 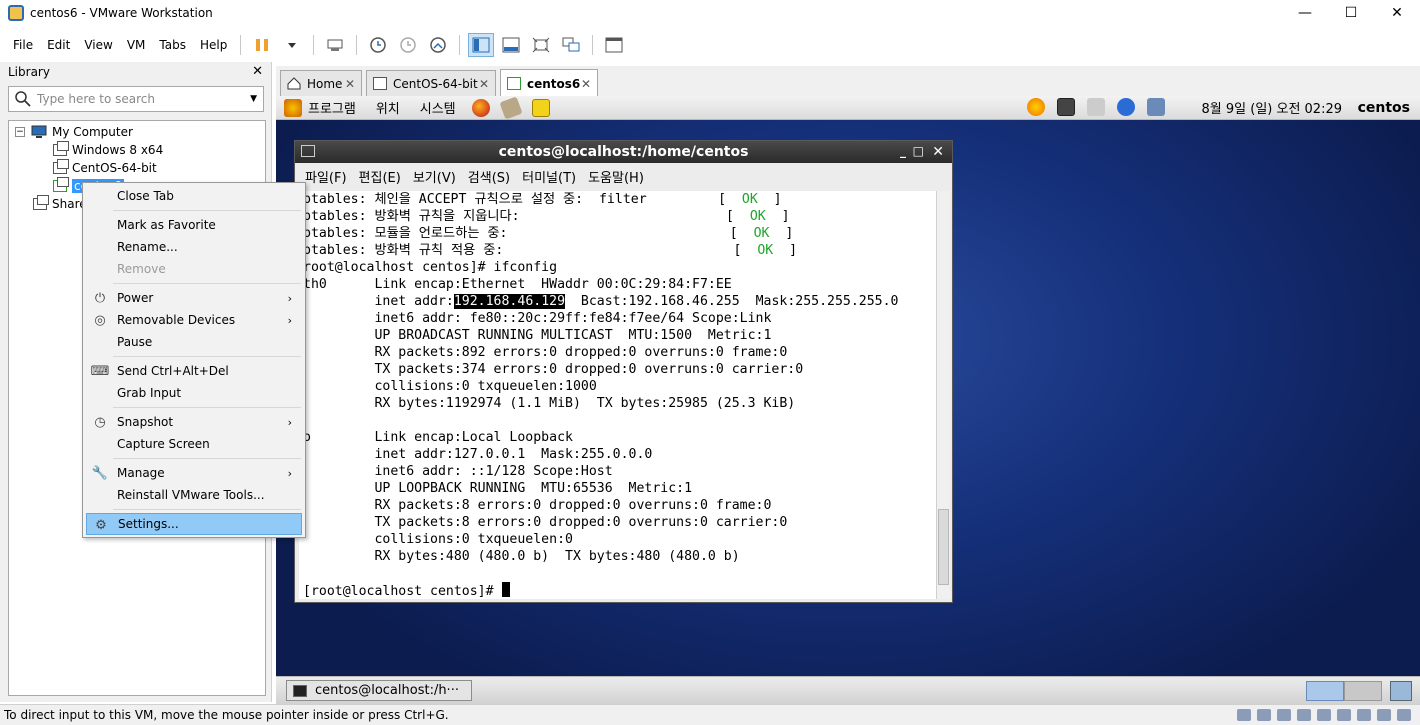 I want to click on usb-icon, so click(x=1324, y=715).